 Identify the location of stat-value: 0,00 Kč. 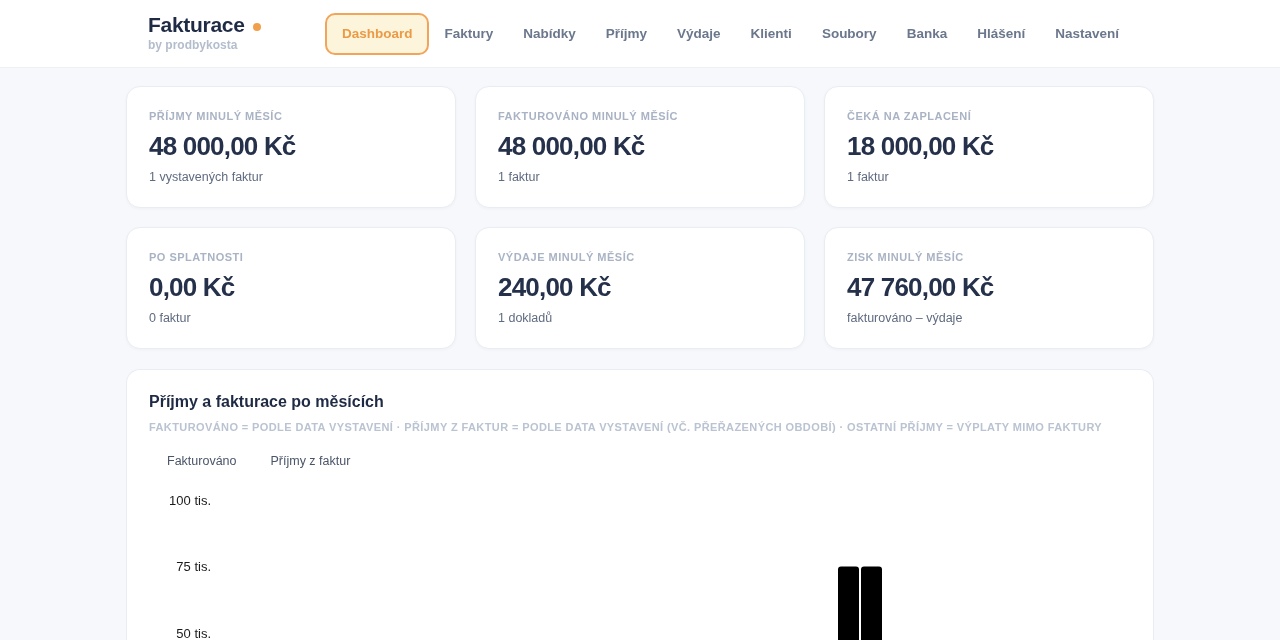
(192, 287).